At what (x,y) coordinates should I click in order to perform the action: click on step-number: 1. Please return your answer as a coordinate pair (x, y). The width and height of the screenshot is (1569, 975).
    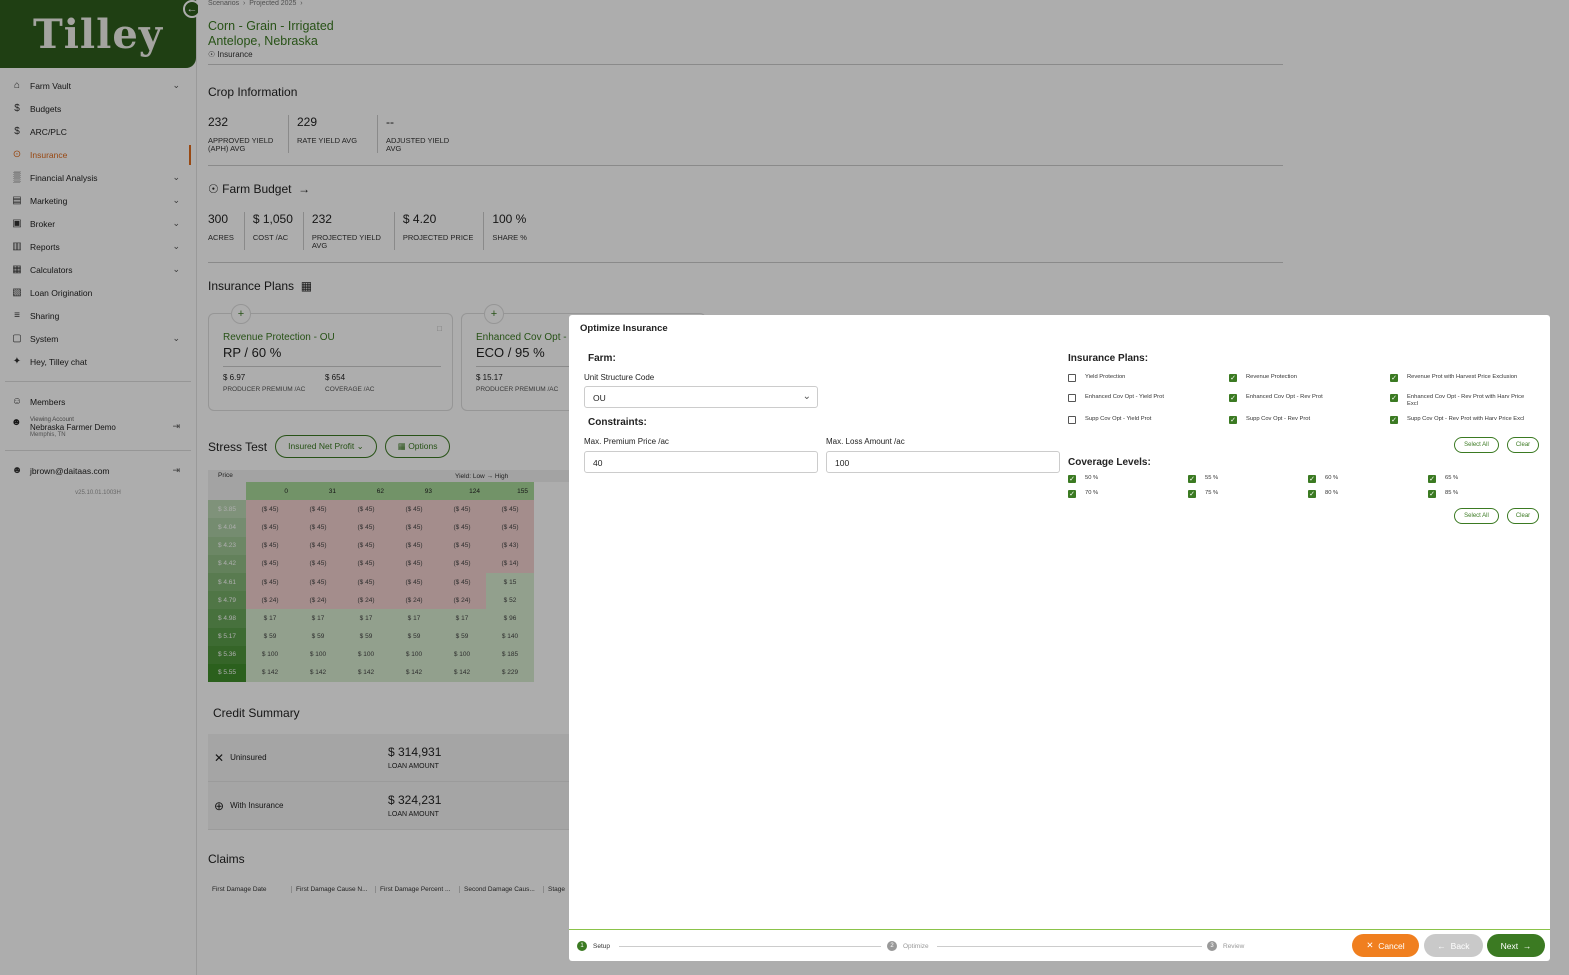
    Looking at the image, I should click on (582, 946).